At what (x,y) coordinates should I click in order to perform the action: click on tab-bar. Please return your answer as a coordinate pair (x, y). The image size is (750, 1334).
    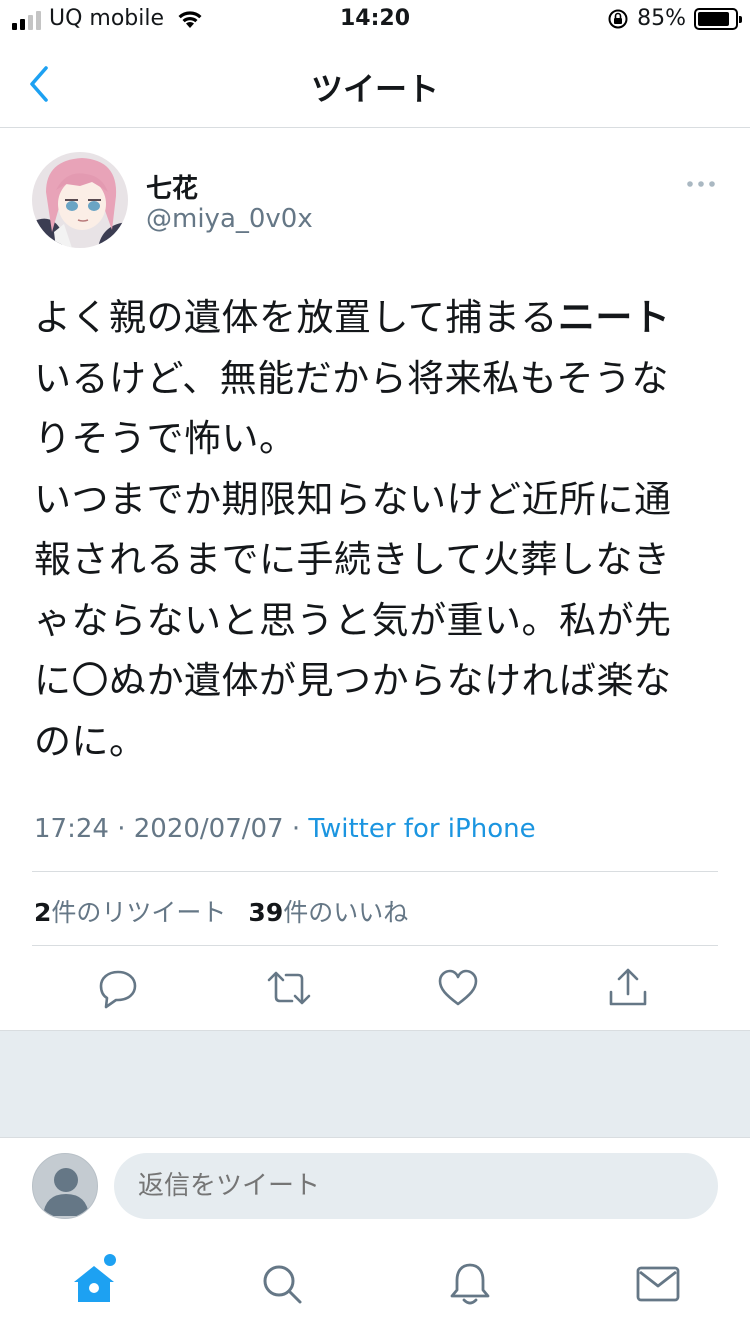
    Looking at the image, I should click on (375, 1284).